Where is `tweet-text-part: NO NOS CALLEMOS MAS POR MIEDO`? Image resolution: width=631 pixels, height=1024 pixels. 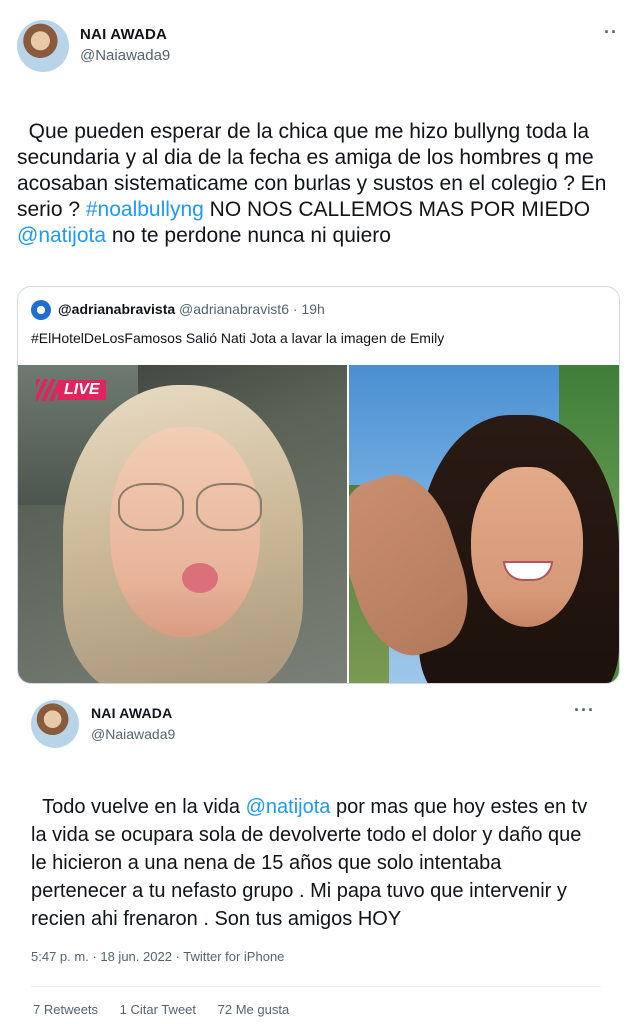
tweet-text-part: NO NOS CALLEMOS MAS POR MIEDO is located at coordinates (399, 209).